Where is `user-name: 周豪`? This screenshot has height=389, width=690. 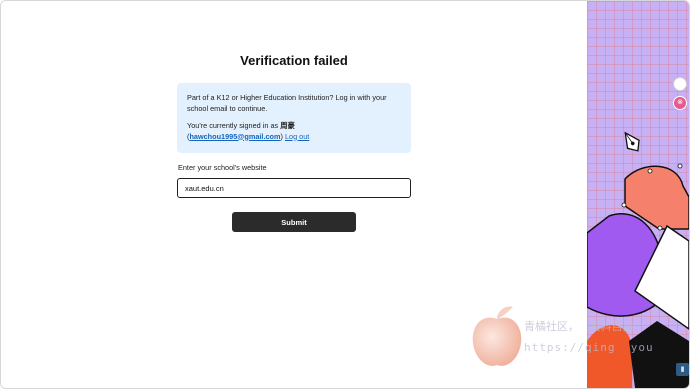
user-name: 周豪 is located at coordinates (287, 125).